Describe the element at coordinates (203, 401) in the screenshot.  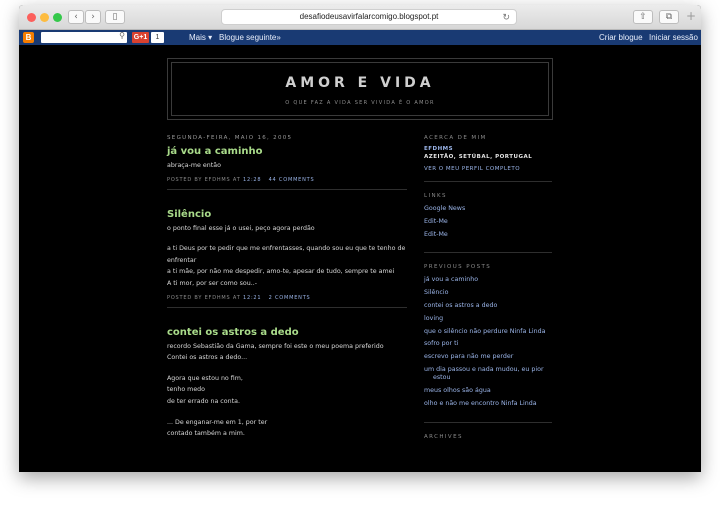
I see `post-line: de ter errado na conta.` at that location.